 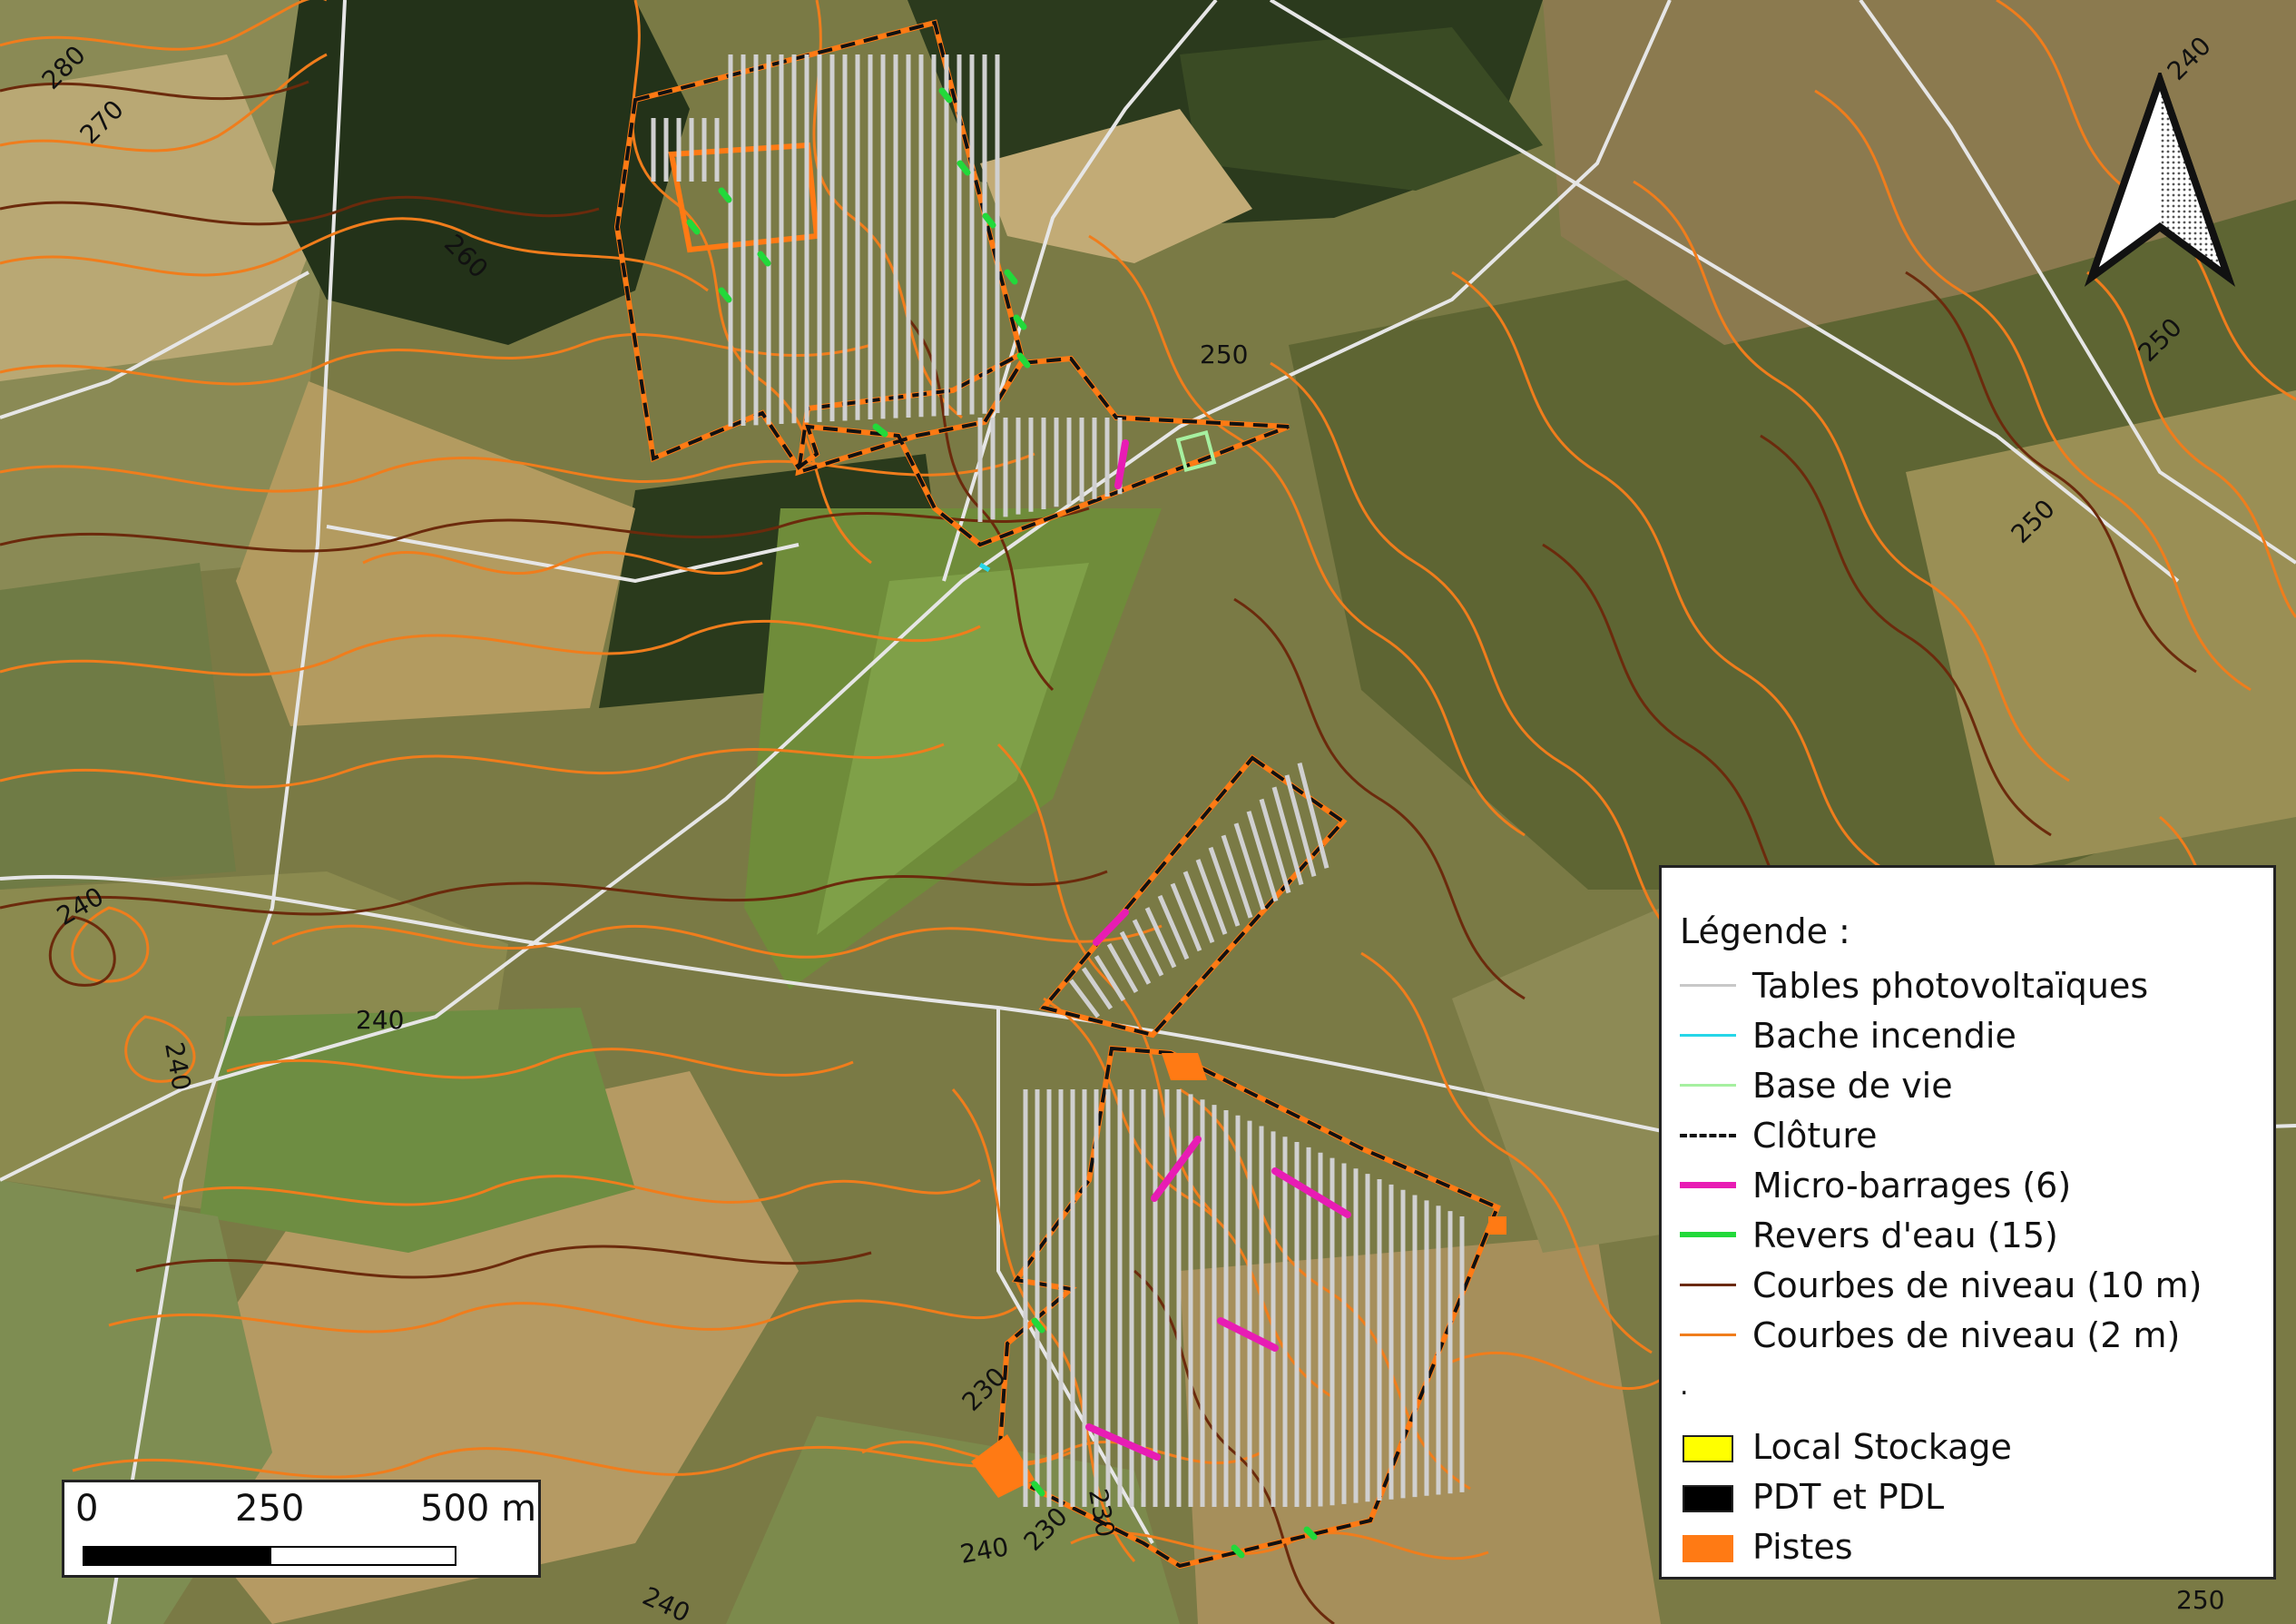 What do you see at coordinates (1708, 1135) in the screenshot?
I see `legend-dashed-symbol` at bounding box center [1708, 1135].